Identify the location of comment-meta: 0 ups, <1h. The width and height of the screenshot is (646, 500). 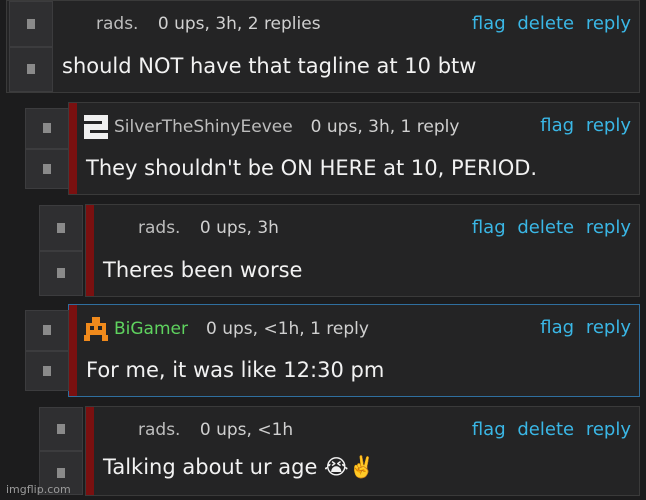
(246, 430).